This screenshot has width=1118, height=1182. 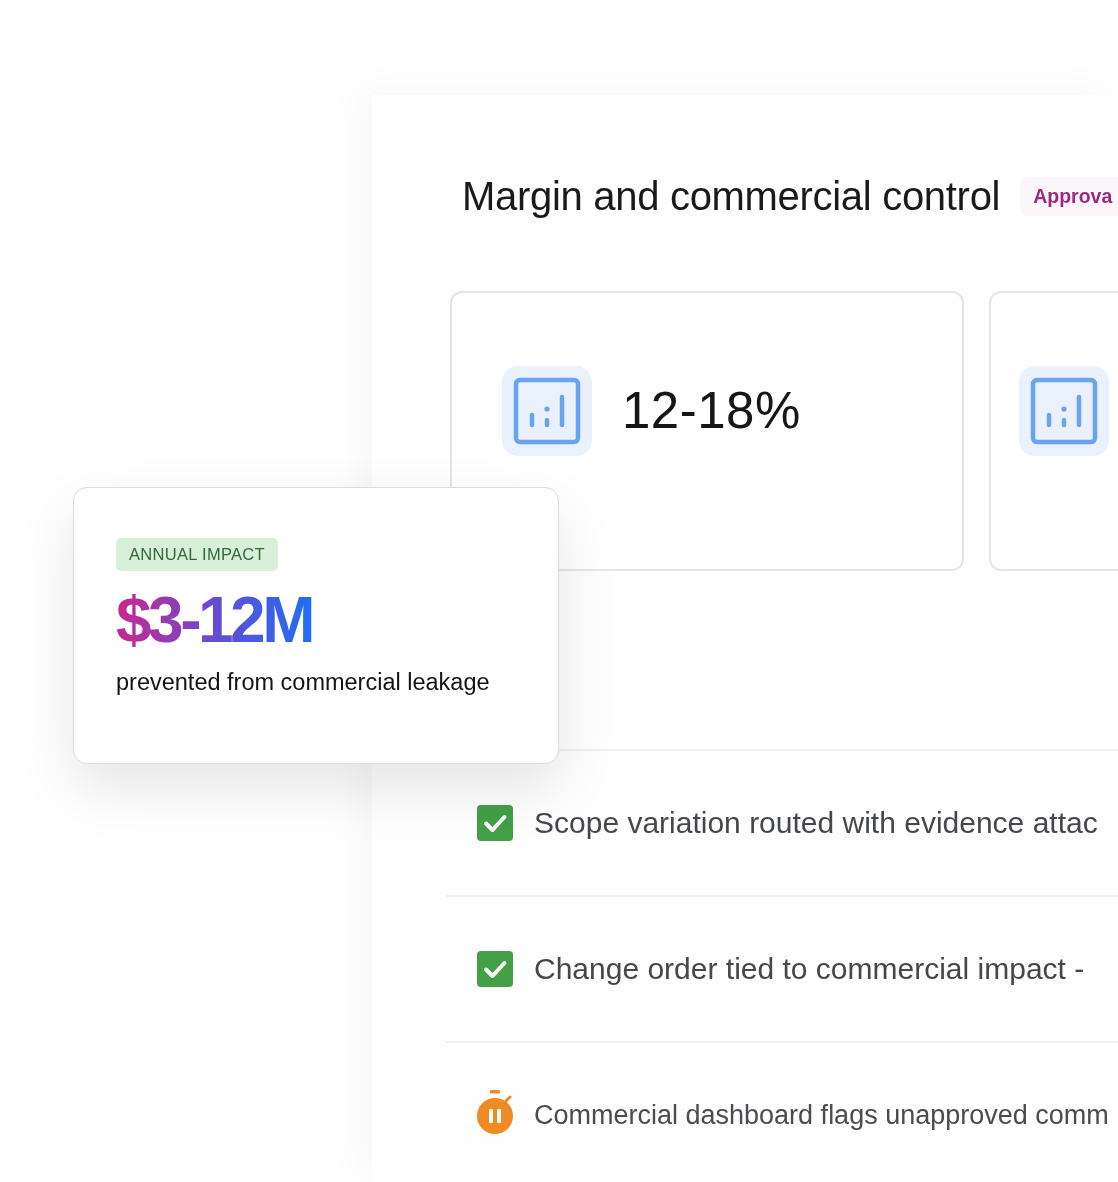 What do you see at coordinates (197, 554) in the screenshot?
I see `category-tag: ANNUAL IMPACT` at bounding box center [197, 554].